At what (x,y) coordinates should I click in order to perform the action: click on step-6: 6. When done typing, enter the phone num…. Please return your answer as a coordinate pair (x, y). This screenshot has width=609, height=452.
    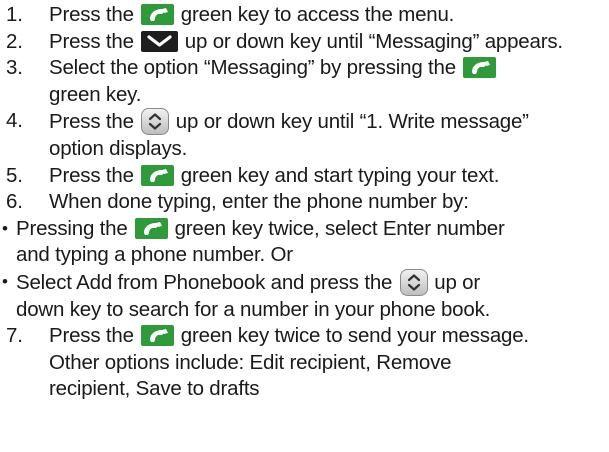
    Looking at the image, I should click on (304, 202).